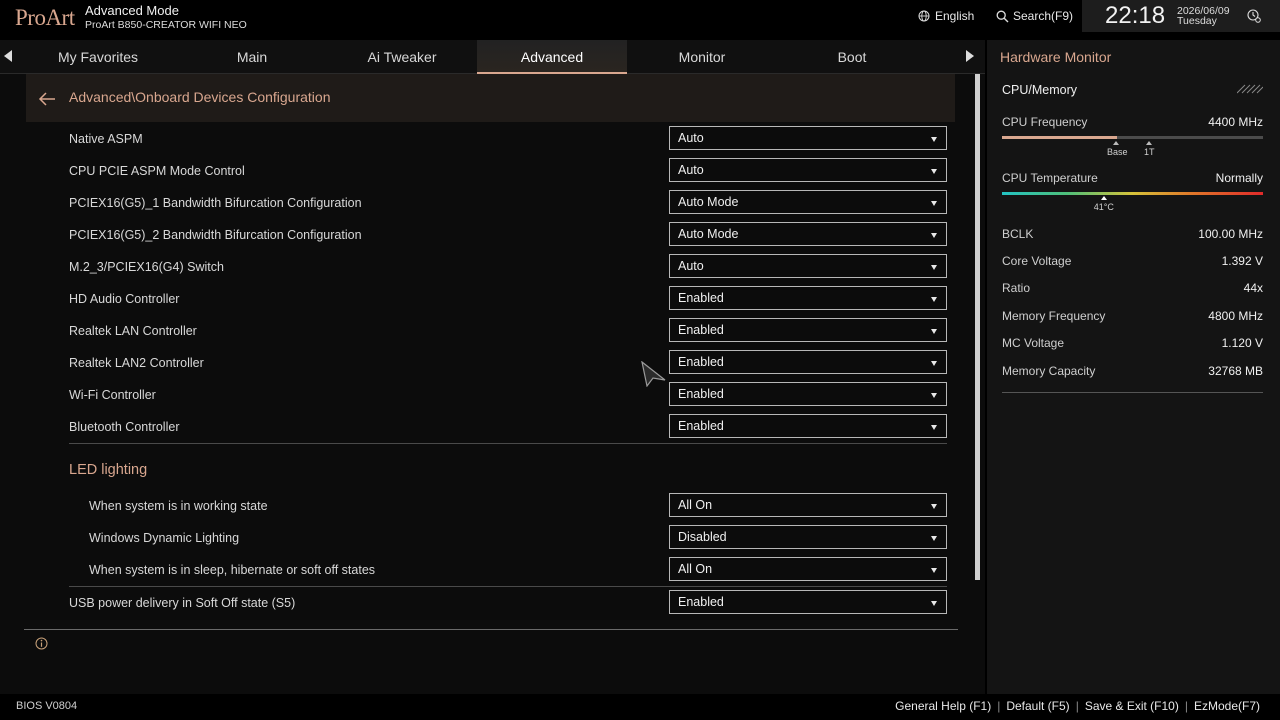 The width and height of the screenshot is (1280, 720). What do you see at coordinates (1132, 234) in the screenshot?
I see `hw-row: BCLK 100.00 MHz` at bounding box center [1132, 234].